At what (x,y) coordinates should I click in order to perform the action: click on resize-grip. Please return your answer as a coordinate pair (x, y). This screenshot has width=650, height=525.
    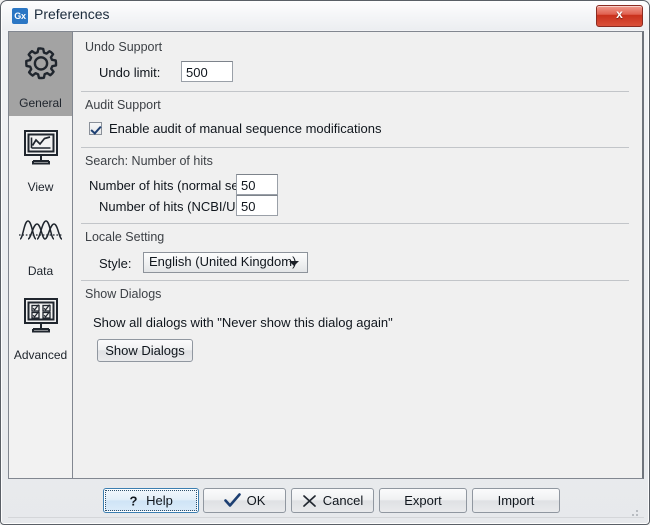
    Looking at the image, I should click on (634, 511).